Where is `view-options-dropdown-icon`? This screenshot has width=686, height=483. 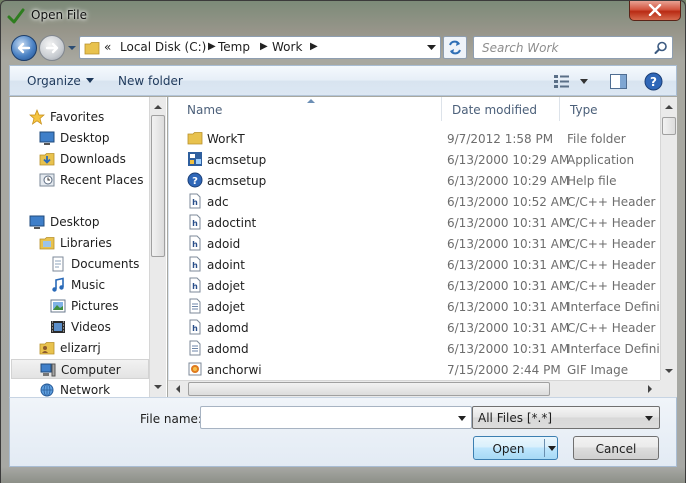
view-options-dropdown-icon is located at coordinates (584, 81).